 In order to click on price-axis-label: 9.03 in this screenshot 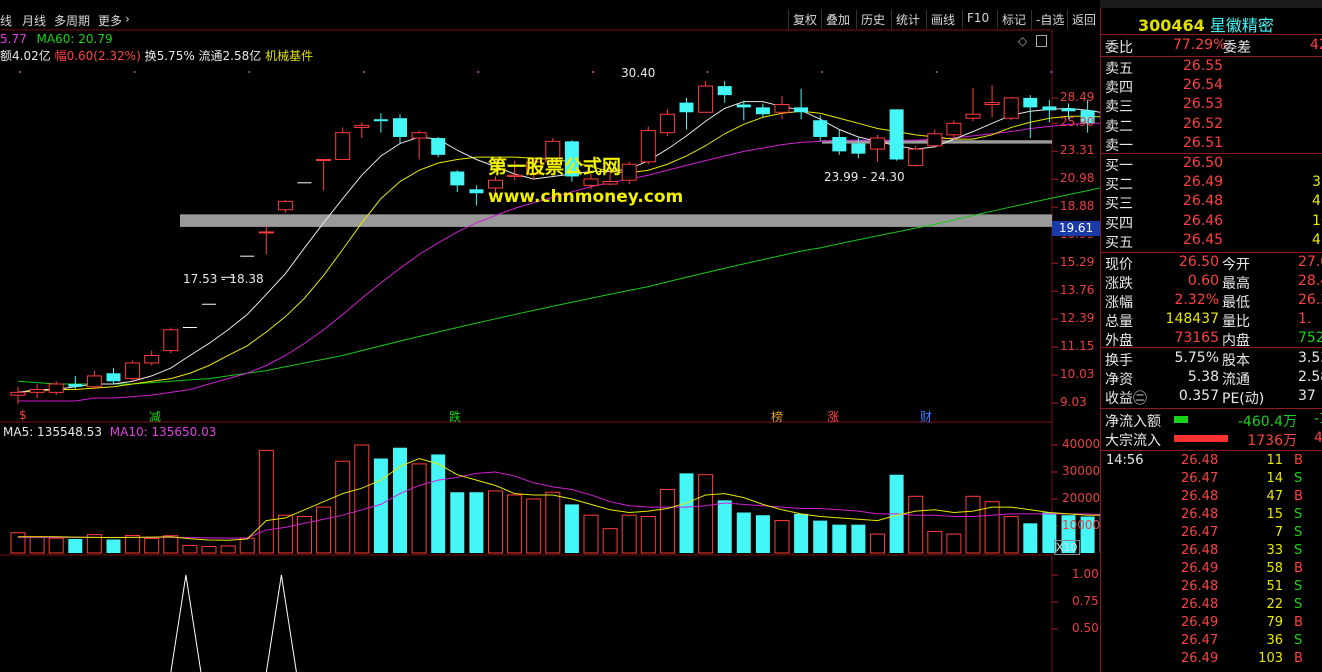, I will do `click(1073, 402)`.